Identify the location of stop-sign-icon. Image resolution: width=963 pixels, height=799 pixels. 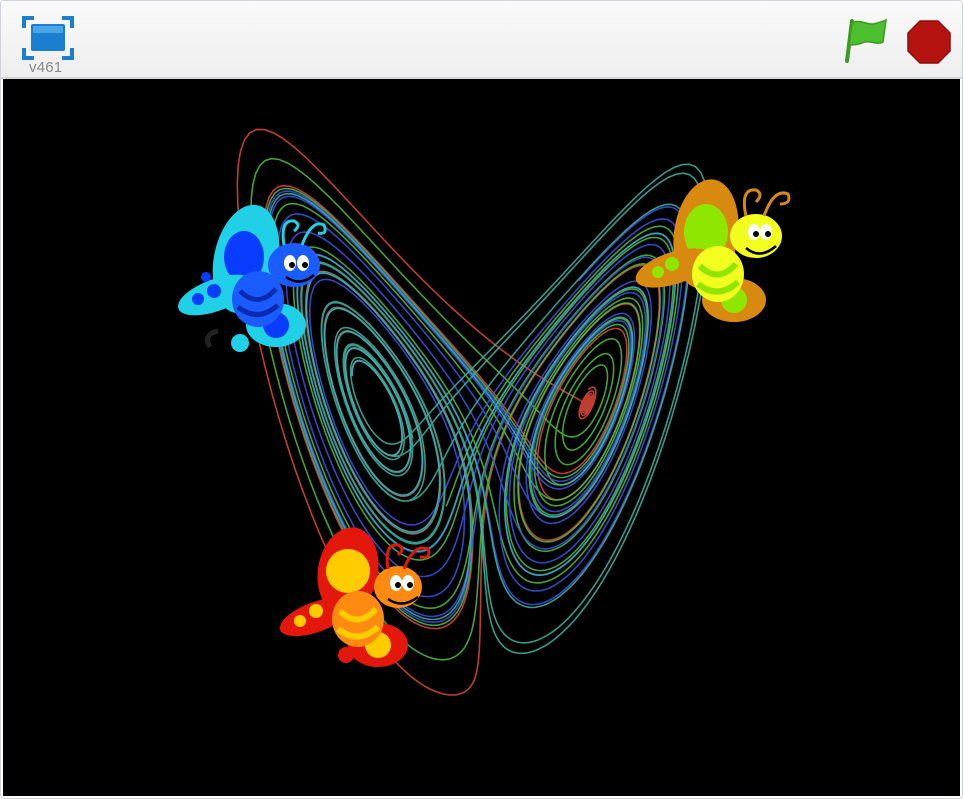
(929, 42).